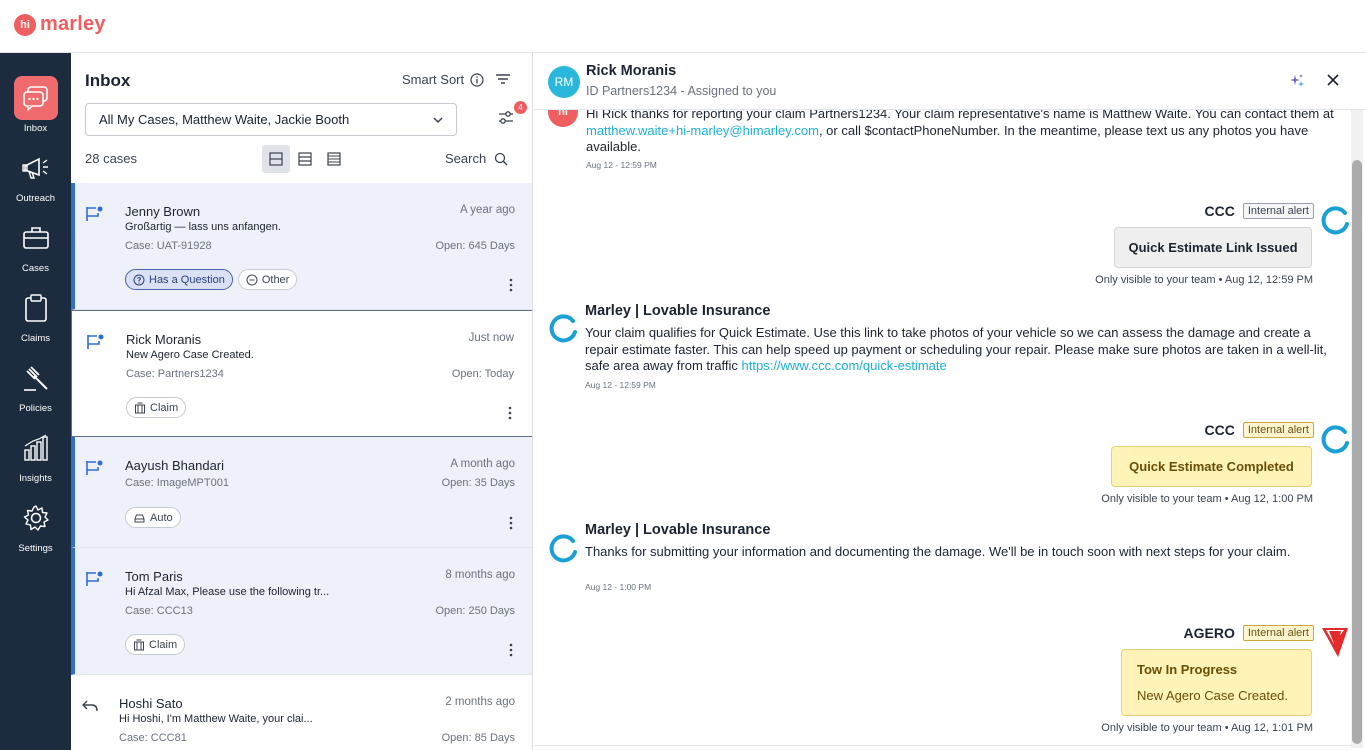 The width and height of the screenshot is (1366, 750). I want to click on nav-outreach-label: Outreach, so click(35, 198).